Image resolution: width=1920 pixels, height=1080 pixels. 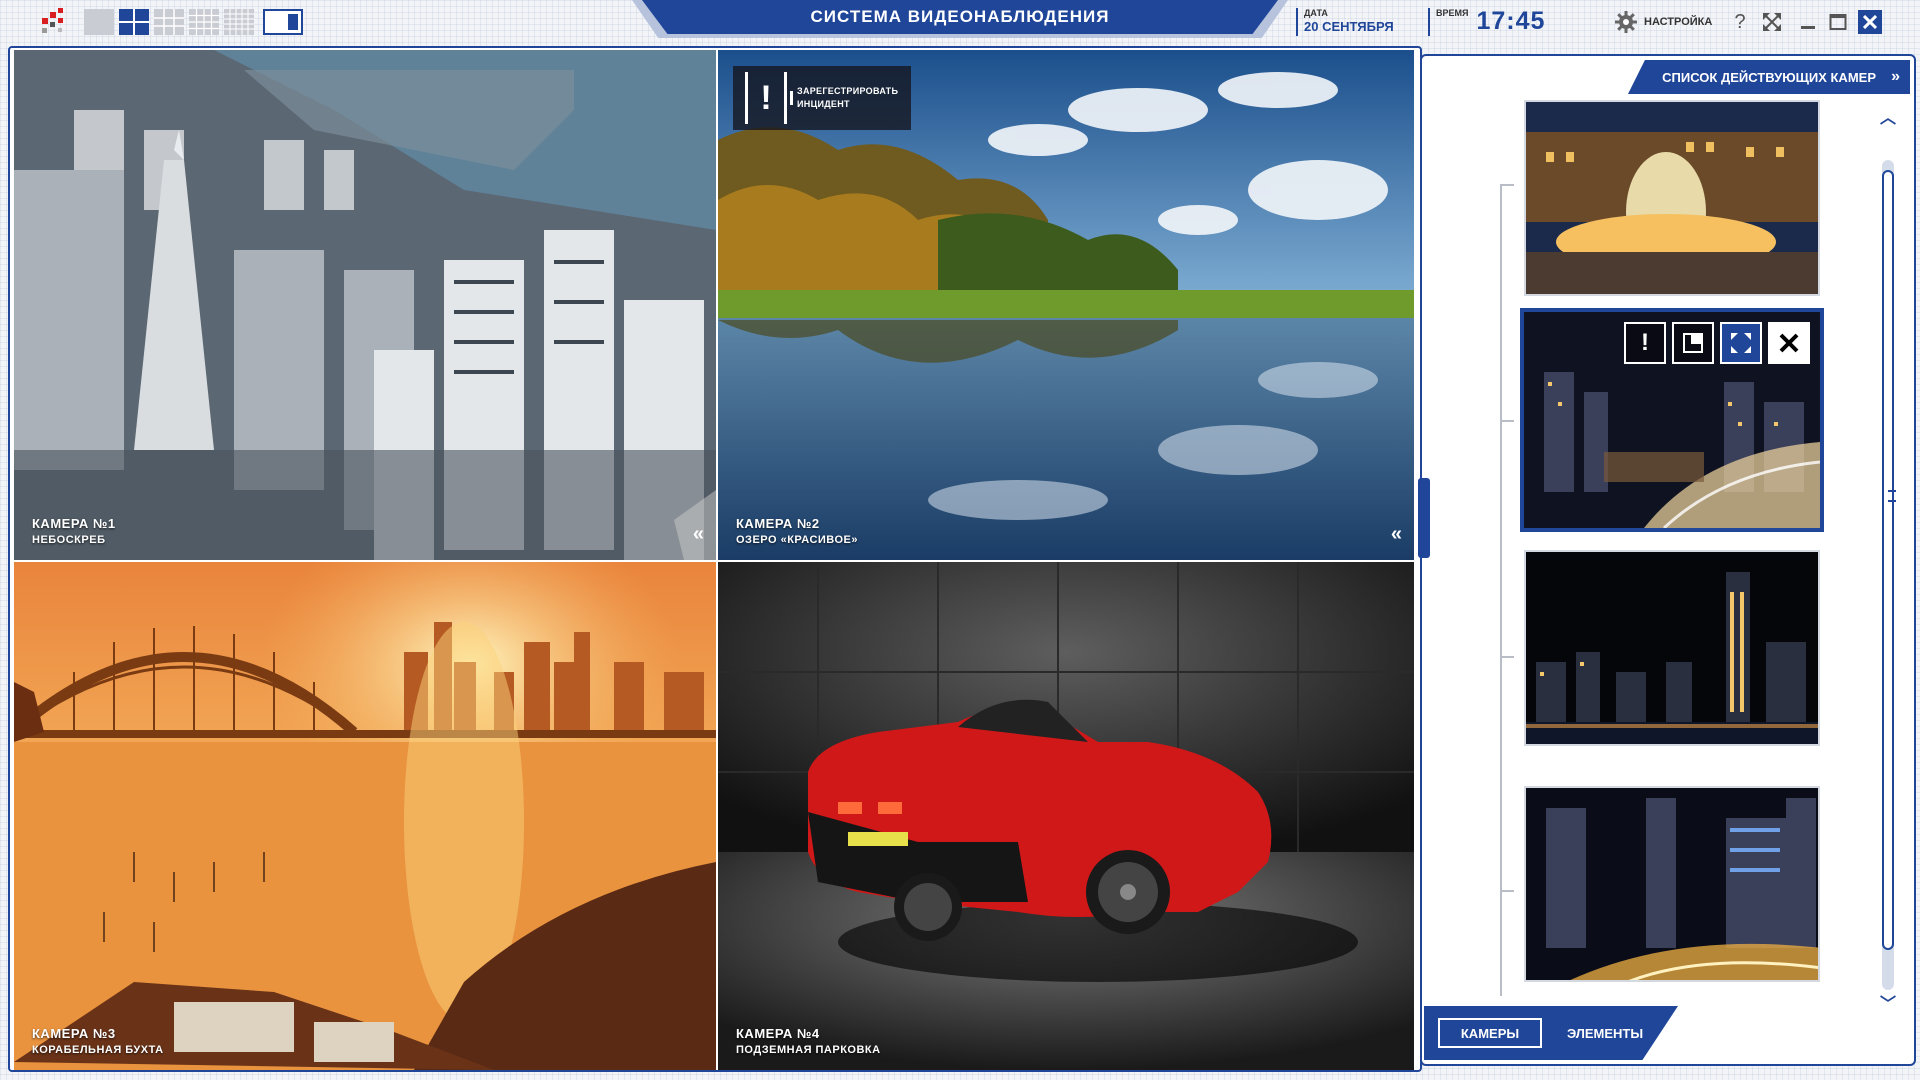 I want to click on camera-1-collapse-icon: «, so click(x=698, y=534).